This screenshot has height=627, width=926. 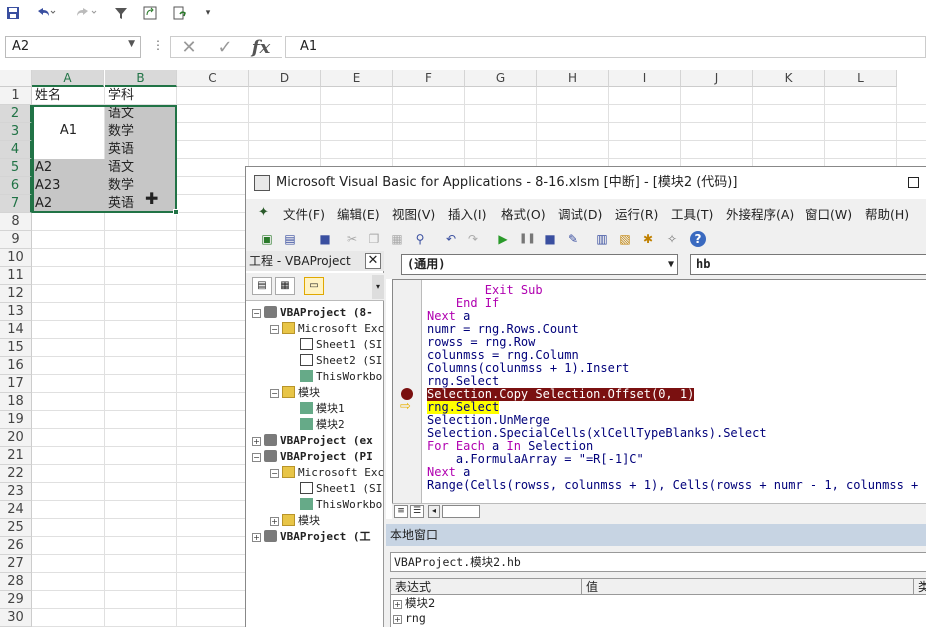 I want to click on find-icon: ⚲, so click(x=420, y=239).